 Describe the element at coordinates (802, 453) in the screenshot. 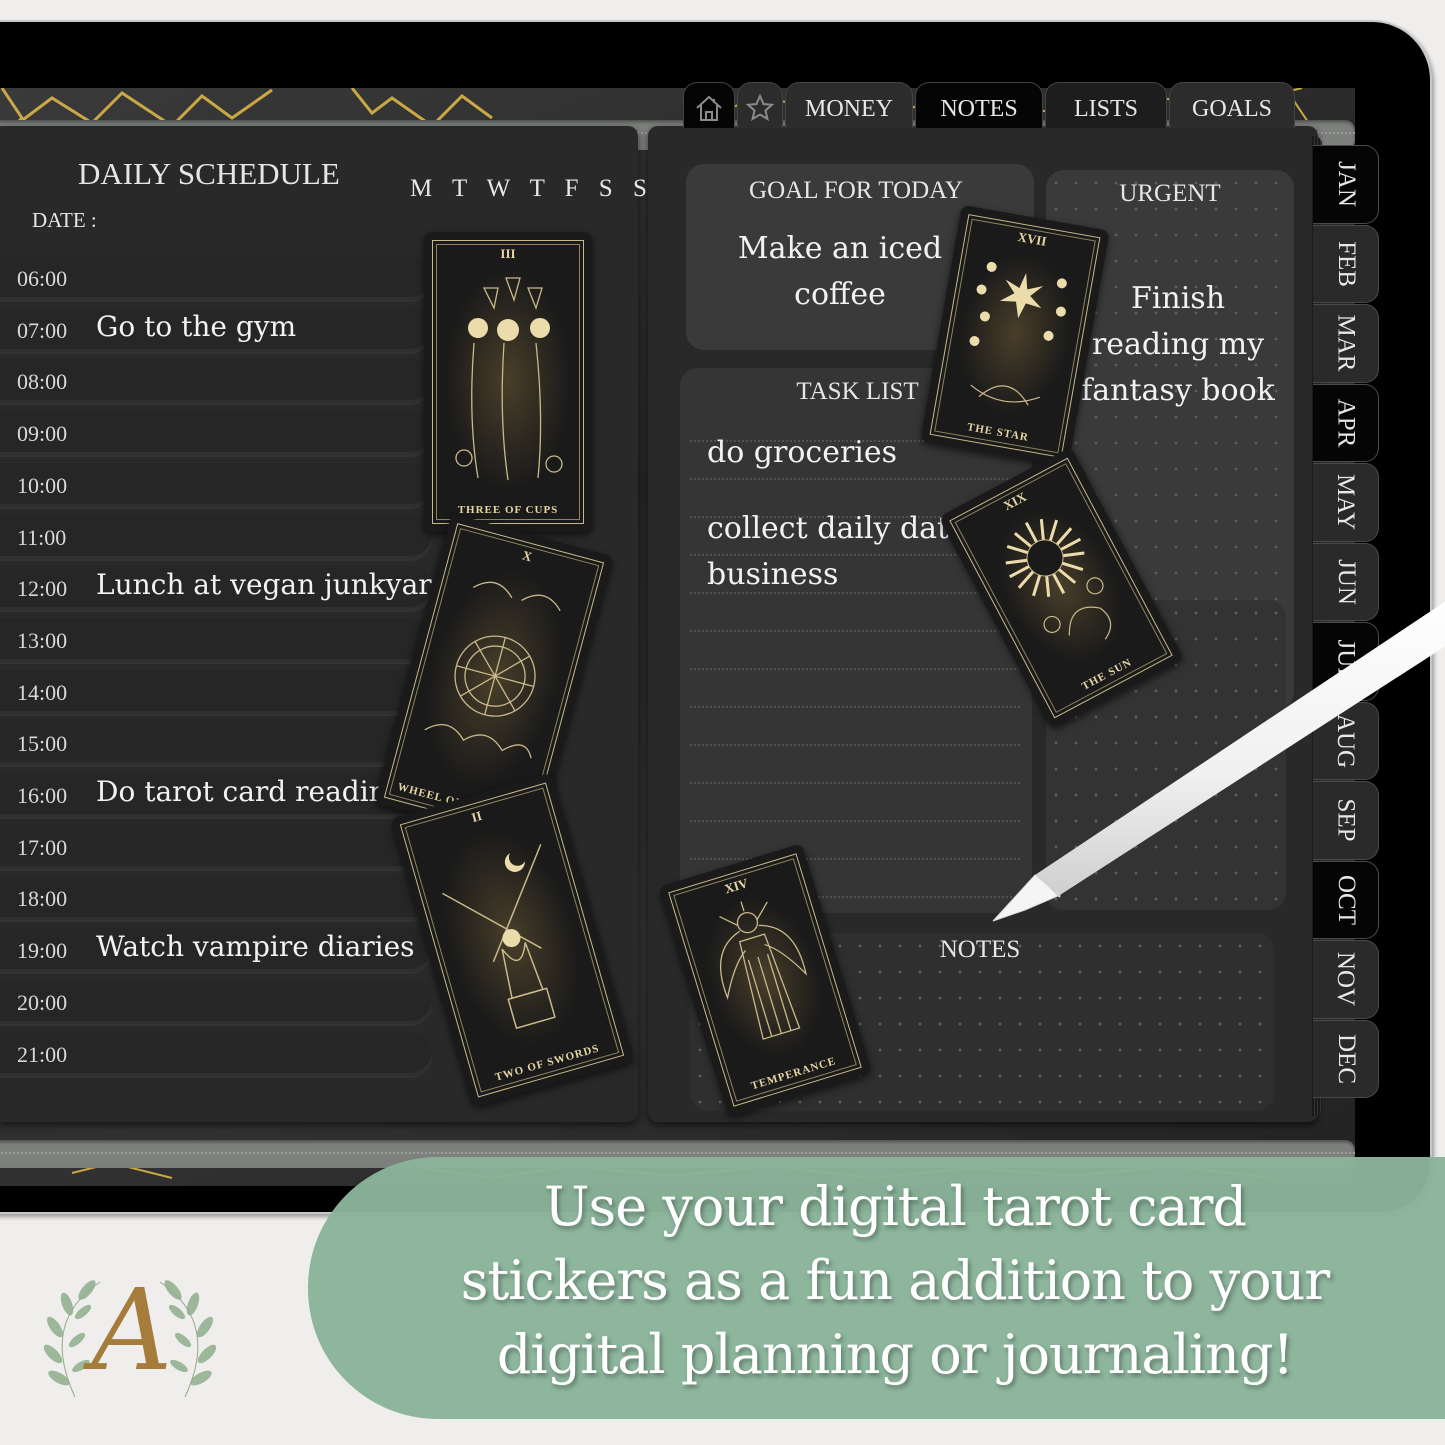

I see `task-item: do groceries` at that location.